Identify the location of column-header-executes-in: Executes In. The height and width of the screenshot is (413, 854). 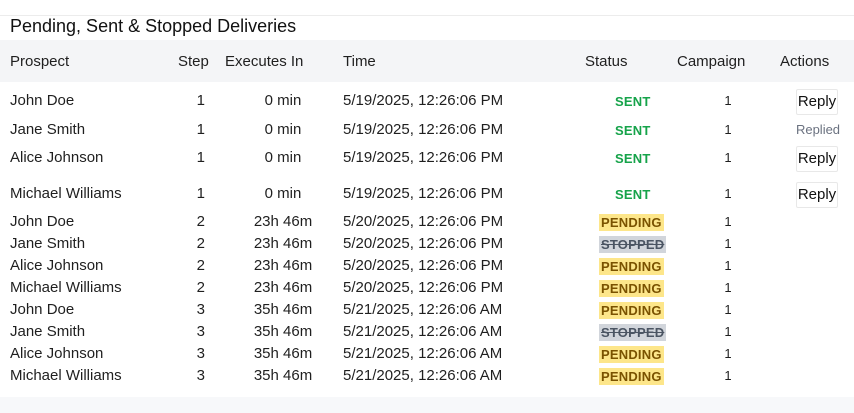
(264, 61).